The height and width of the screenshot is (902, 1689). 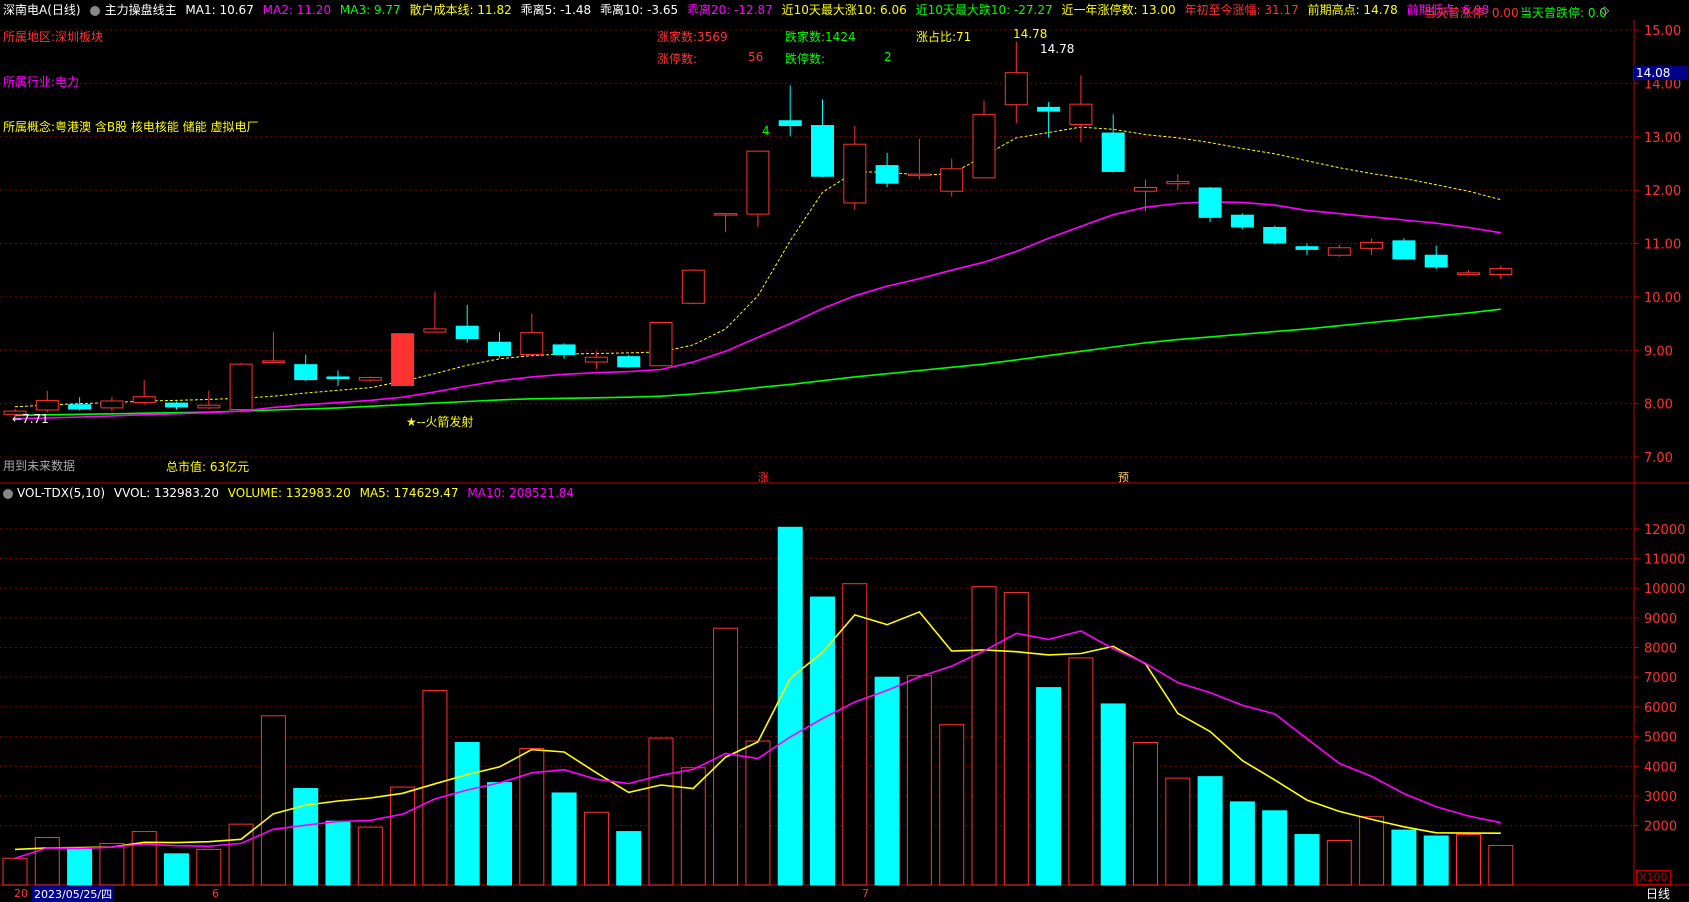 I want to click on future-data-label: 用到未来数据, so click(x=39, y=466).